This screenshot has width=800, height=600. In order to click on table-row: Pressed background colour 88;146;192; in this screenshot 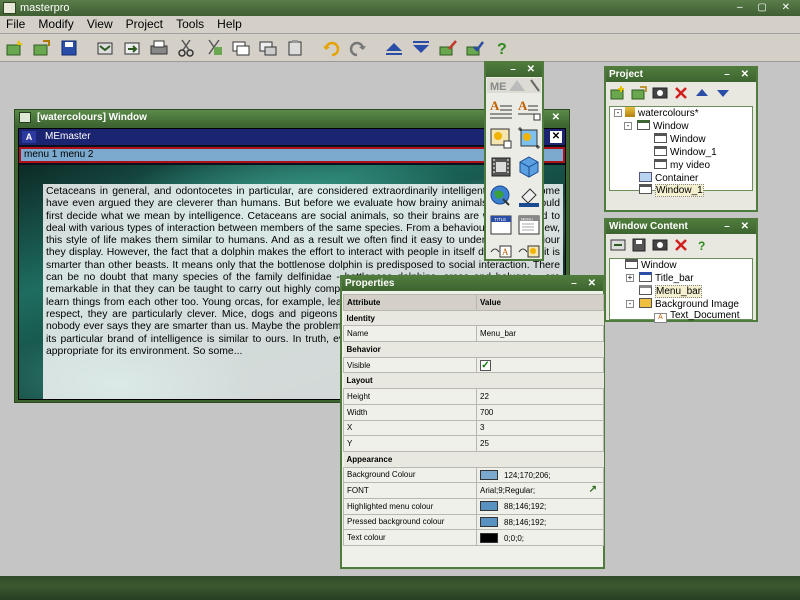, I will do `click(473, 522)`.